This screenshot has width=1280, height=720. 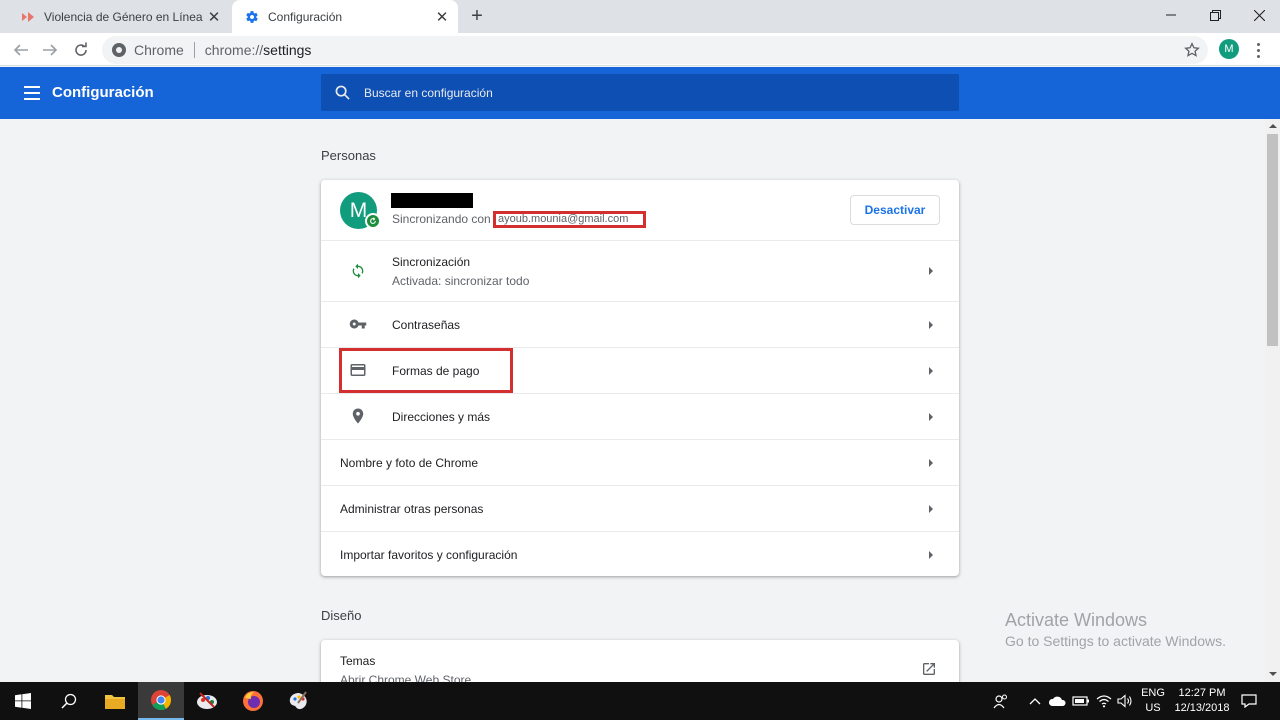 What do you see at coordinates (305, 16) in the screenshot?
I see `tab-title: Configuración` at bounding box center [305, 16].